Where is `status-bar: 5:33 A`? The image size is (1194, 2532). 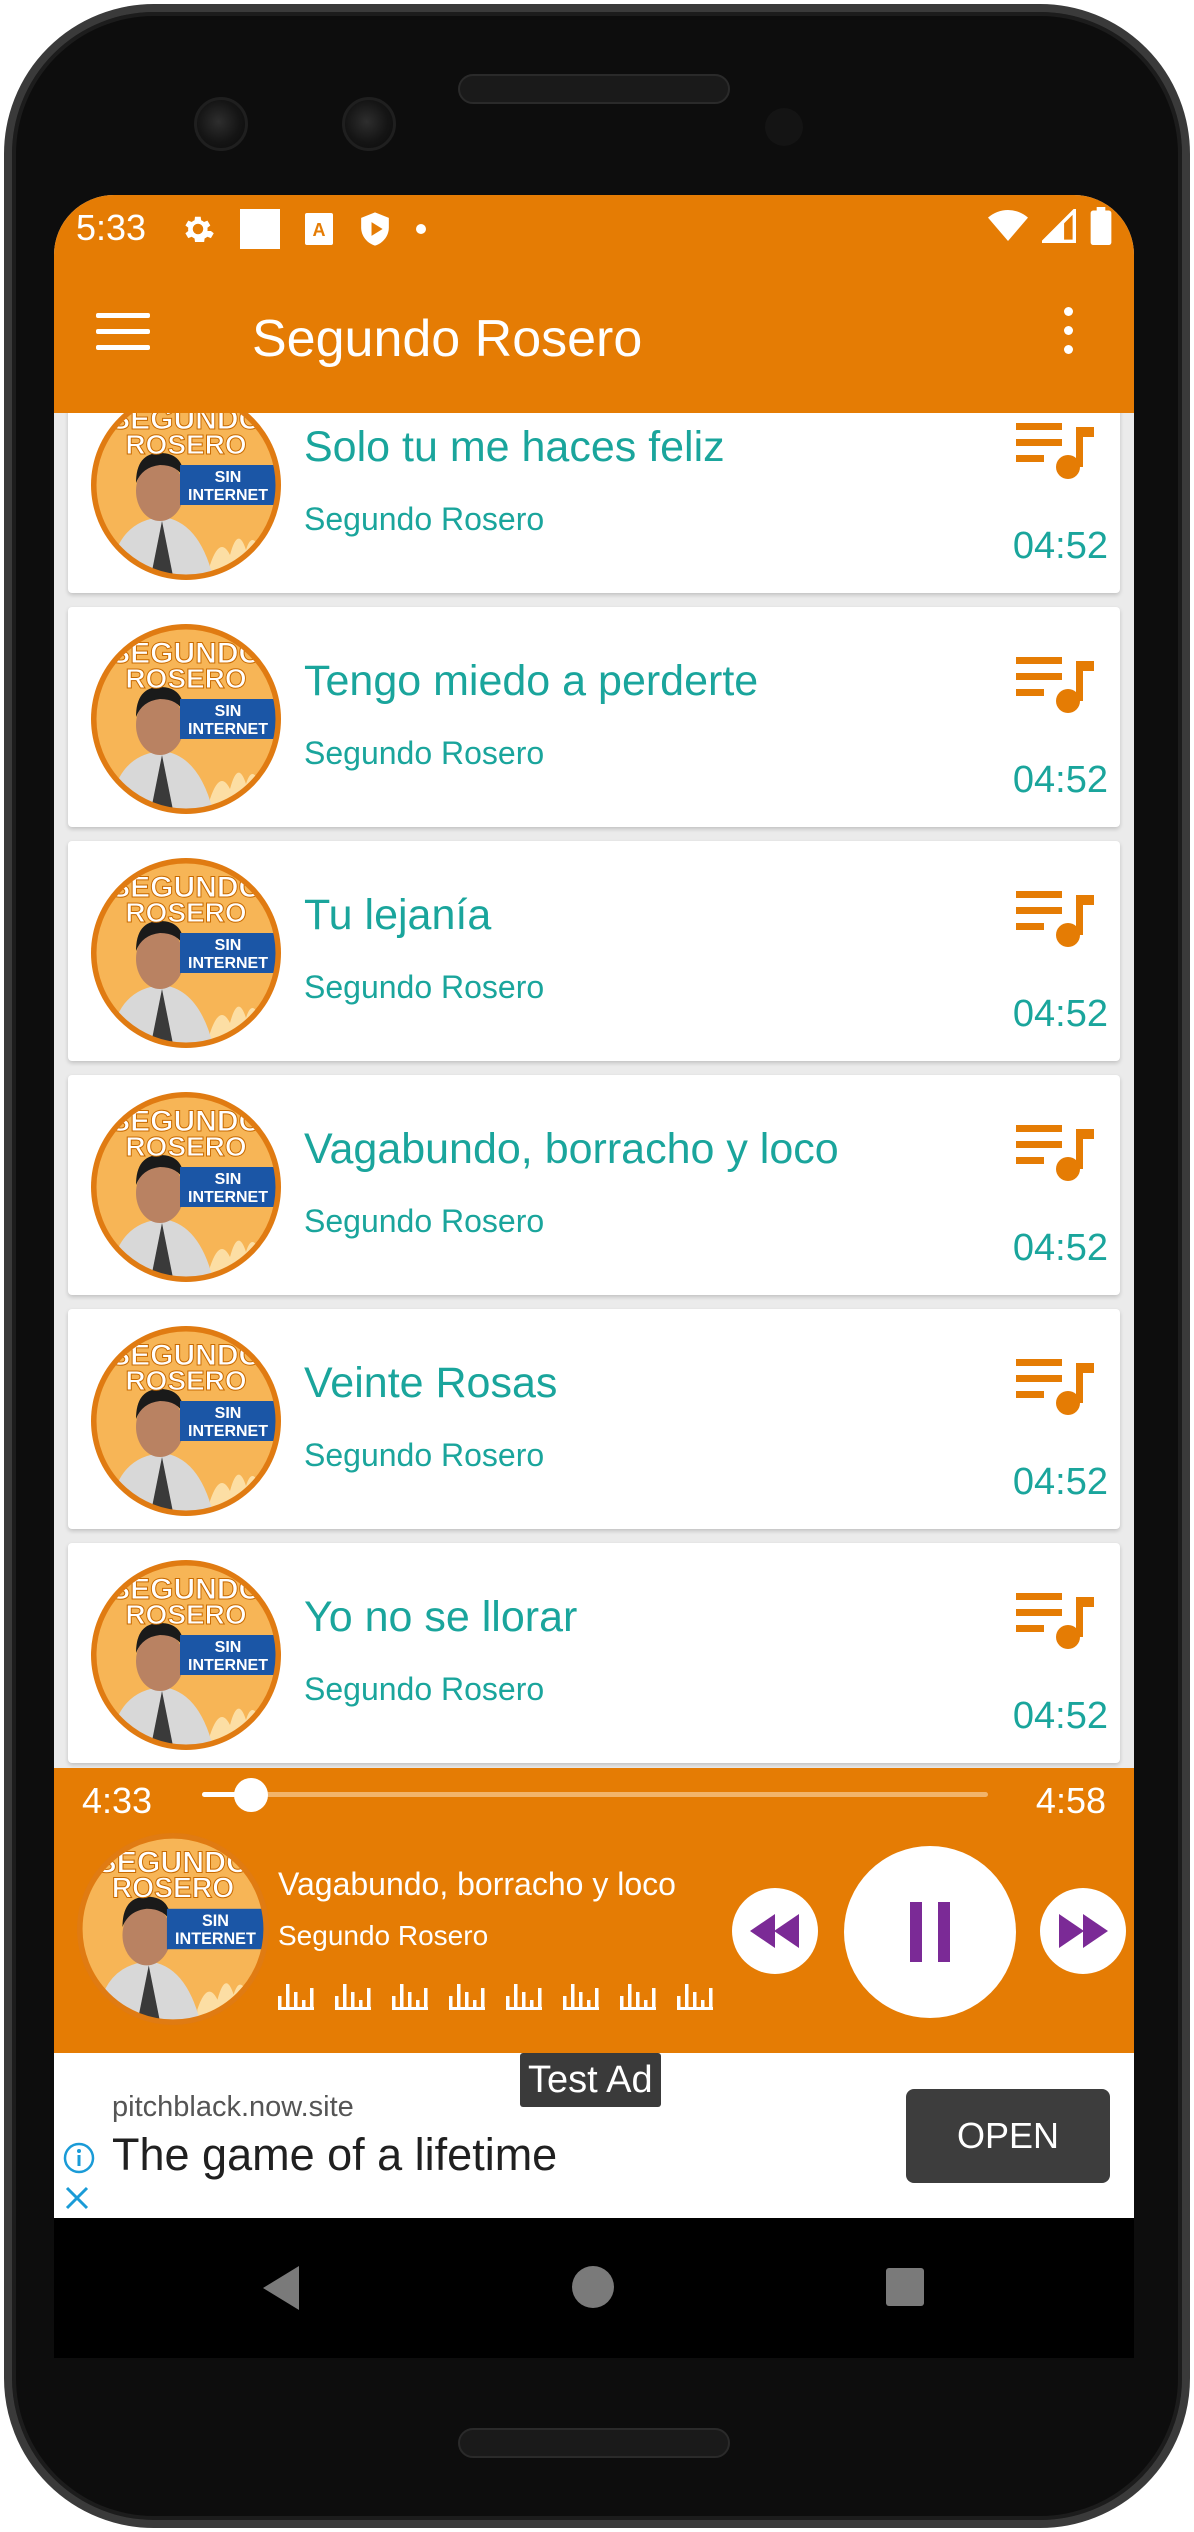
status-bar: 5:33 A is located at coordinates (594, 229).